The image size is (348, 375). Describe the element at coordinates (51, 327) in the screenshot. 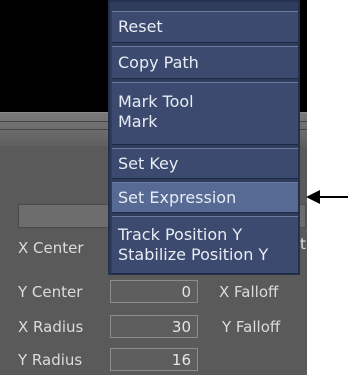

I see `x-radius-label: X Radius` at that location.